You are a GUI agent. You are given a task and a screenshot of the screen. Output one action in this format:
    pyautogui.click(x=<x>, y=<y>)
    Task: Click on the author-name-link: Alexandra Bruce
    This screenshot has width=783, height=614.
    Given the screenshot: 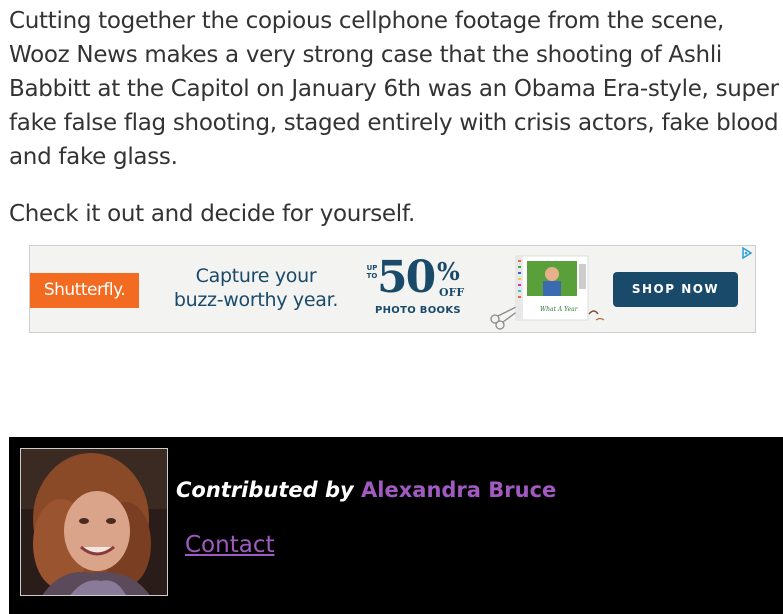 What is the action you would take?
    pyautogui.click(x=458, y=490)
    